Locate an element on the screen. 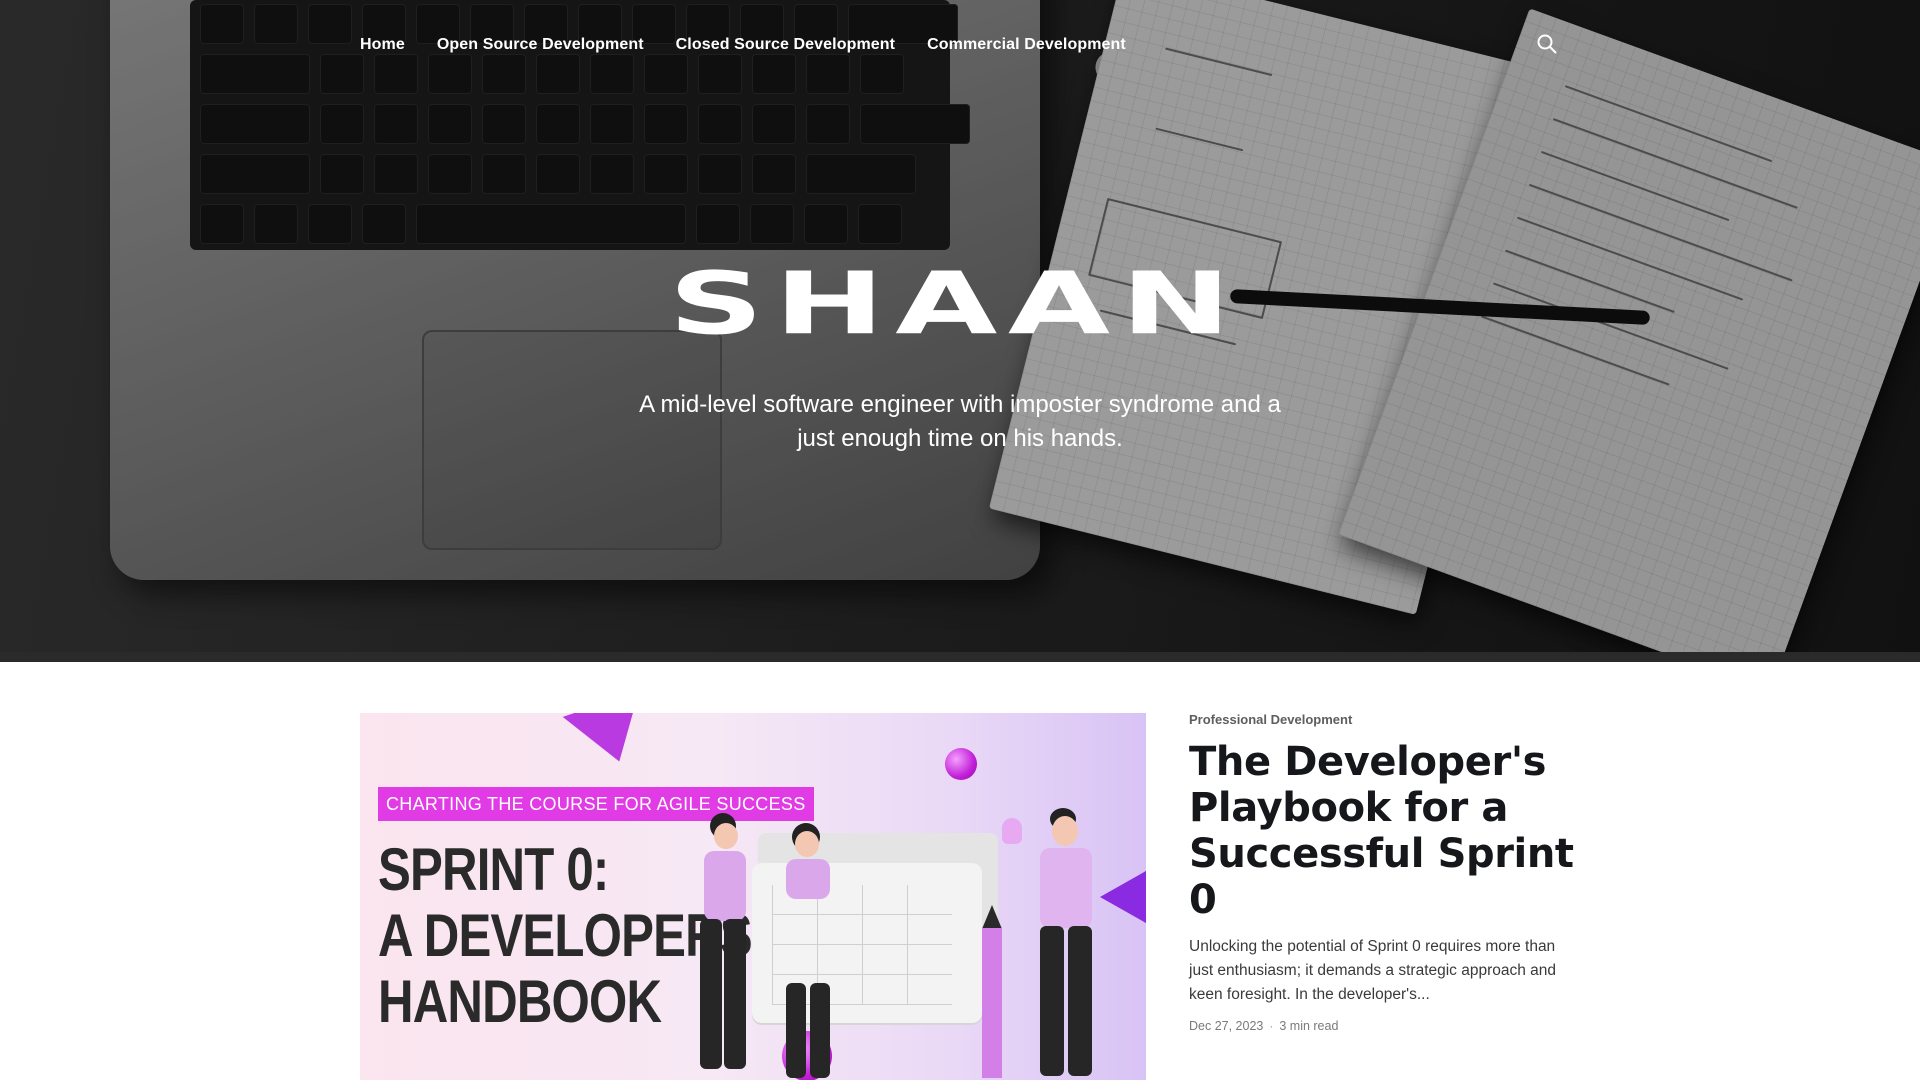 This screenshot has height=1080, width=1920. post-date: Dec 27, 2023 is located at coordinates (1226, 1026).